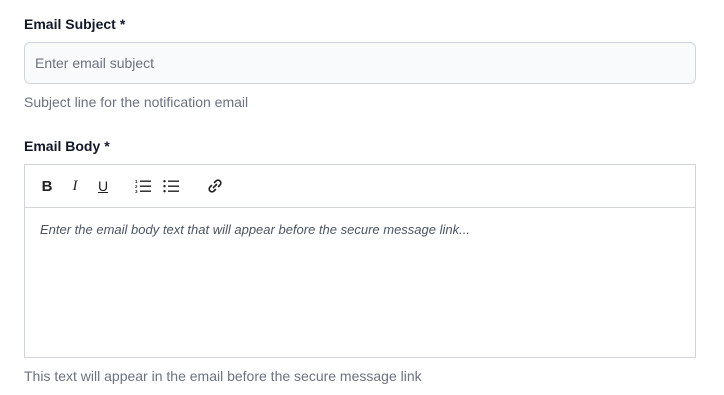  I want to click on bold-button: B, so click(47, 186).